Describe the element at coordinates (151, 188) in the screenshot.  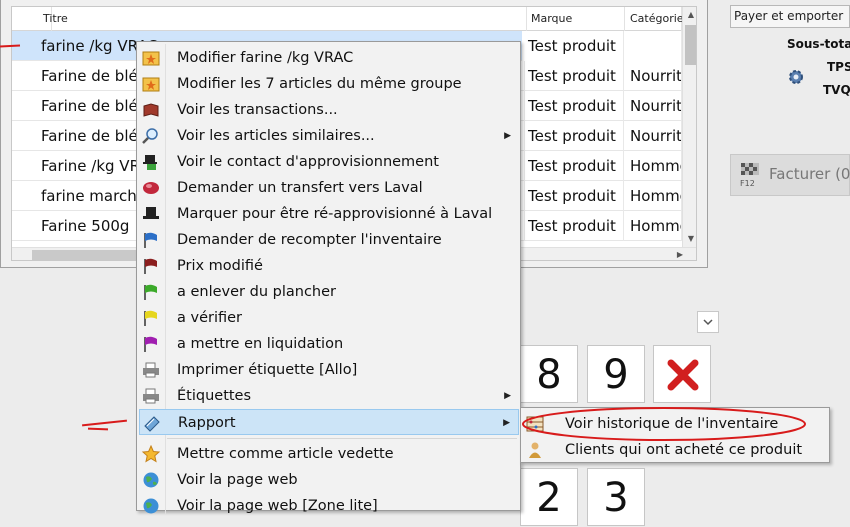
I see `red-ball-icon` at that location.